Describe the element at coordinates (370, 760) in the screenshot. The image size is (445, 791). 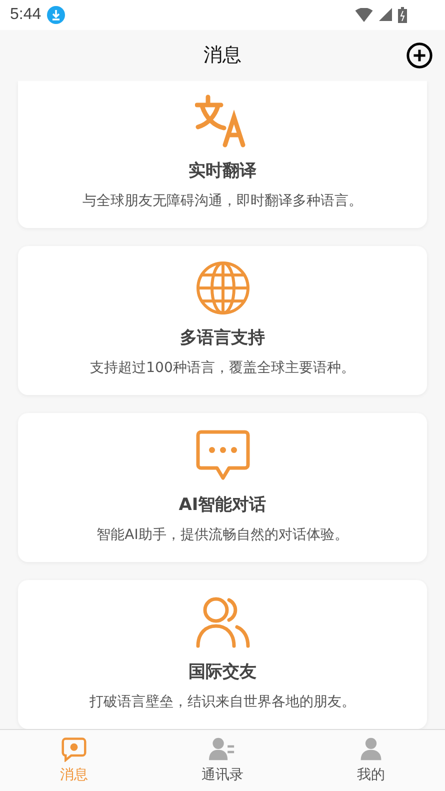
I see `nav-tab: 我的` at that location.